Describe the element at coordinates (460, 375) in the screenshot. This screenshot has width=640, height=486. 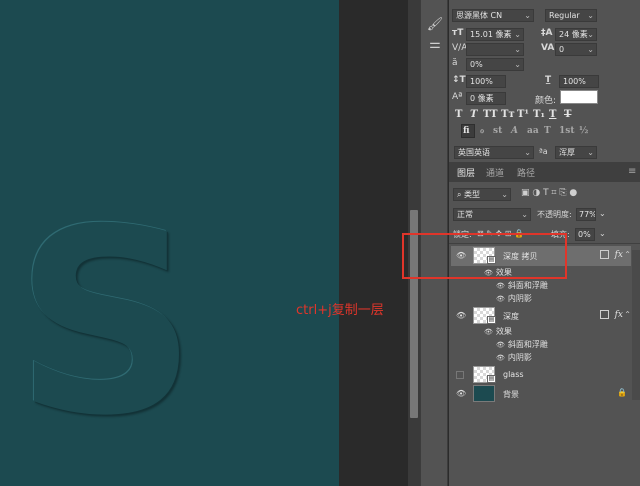
I see `visibility-toggle-empty` at that location.